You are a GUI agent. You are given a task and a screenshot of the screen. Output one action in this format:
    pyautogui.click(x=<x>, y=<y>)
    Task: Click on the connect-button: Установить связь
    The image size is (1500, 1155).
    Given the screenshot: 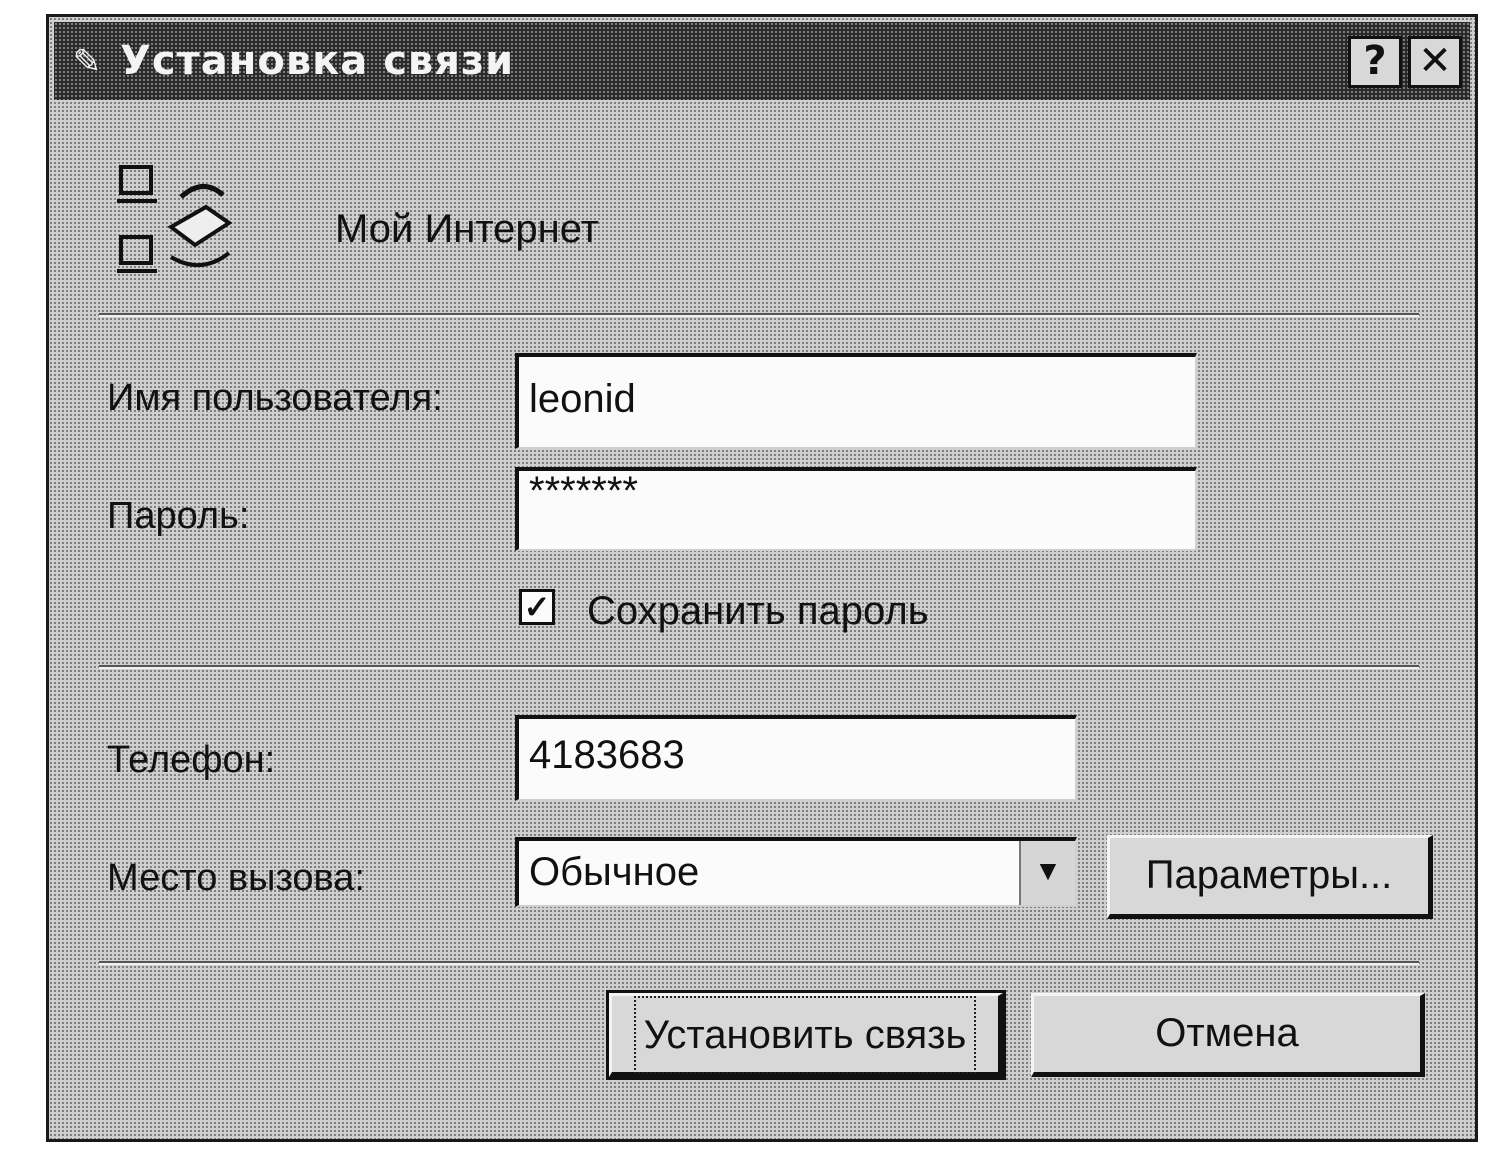 What is the action you would take?
    pyautogui.click(x=806, y=1035)
    